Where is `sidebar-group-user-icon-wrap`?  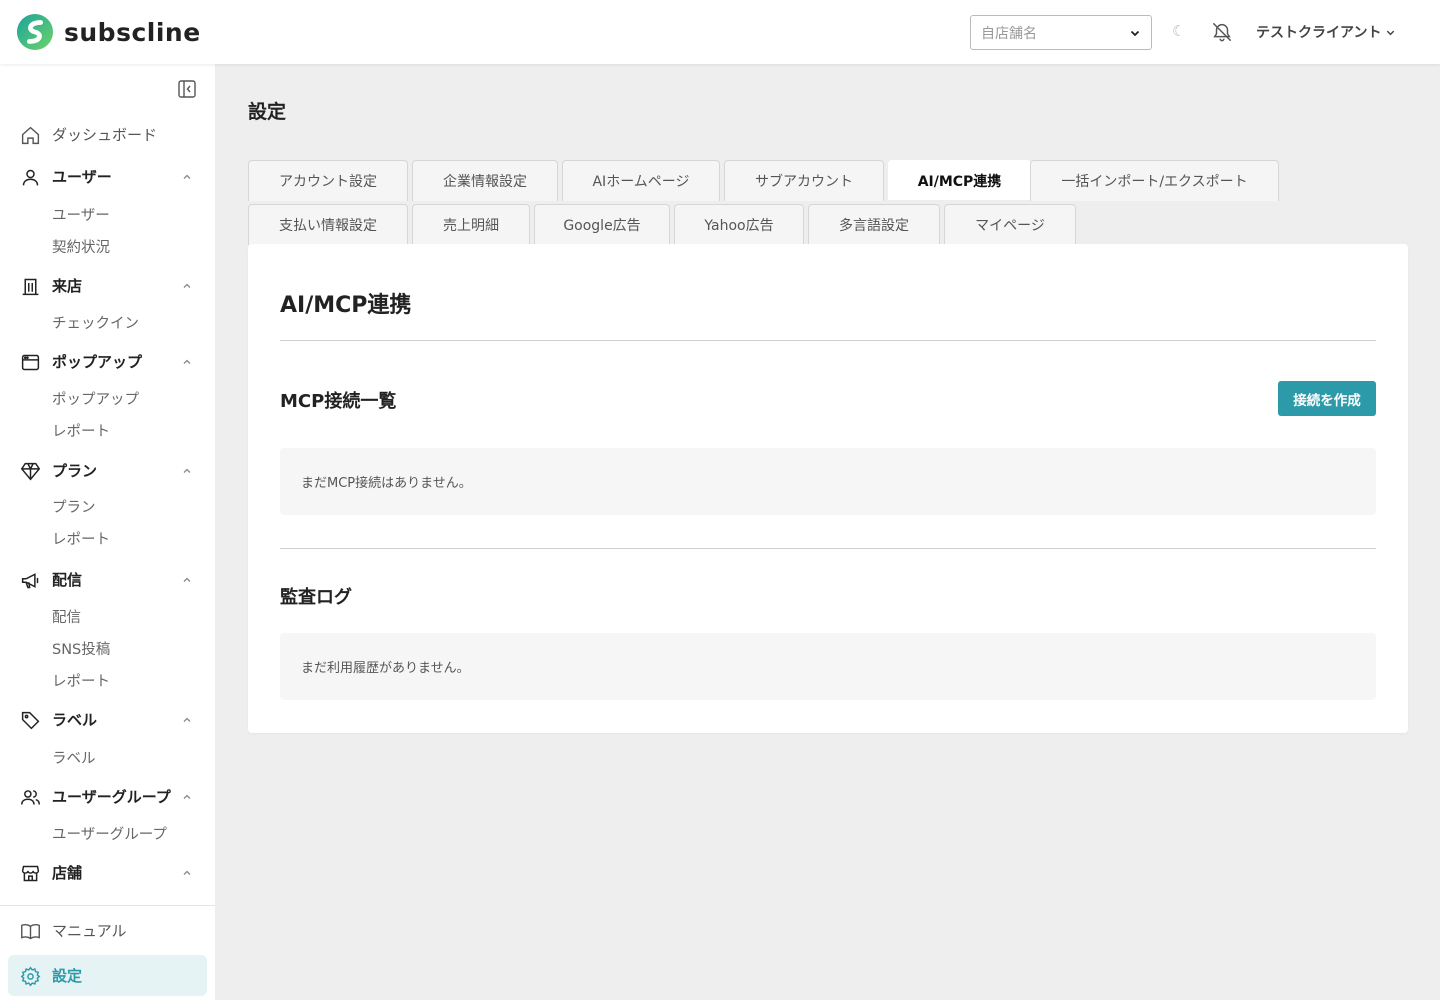
sidebar-group-user-icon-wrap is located at coordinates (30, 177).